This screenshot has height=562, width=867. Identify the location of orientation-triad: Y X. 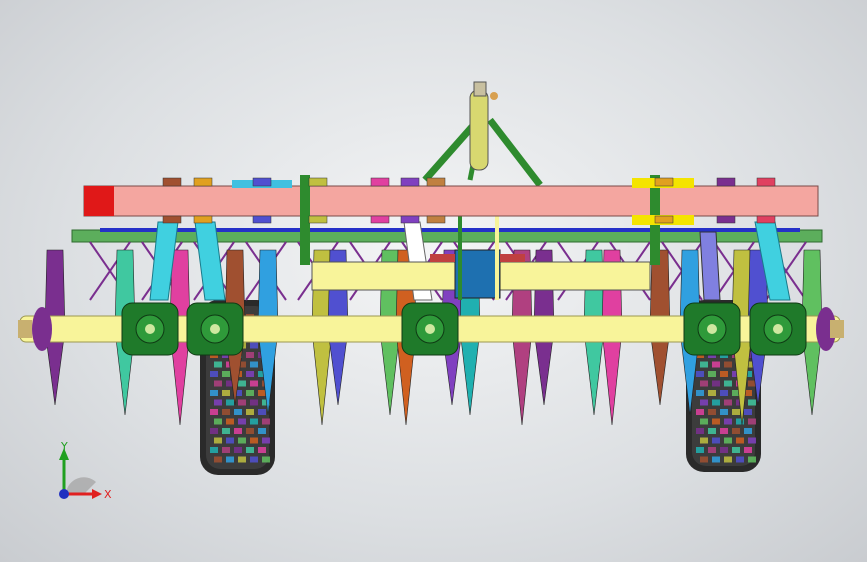
(85, 470).